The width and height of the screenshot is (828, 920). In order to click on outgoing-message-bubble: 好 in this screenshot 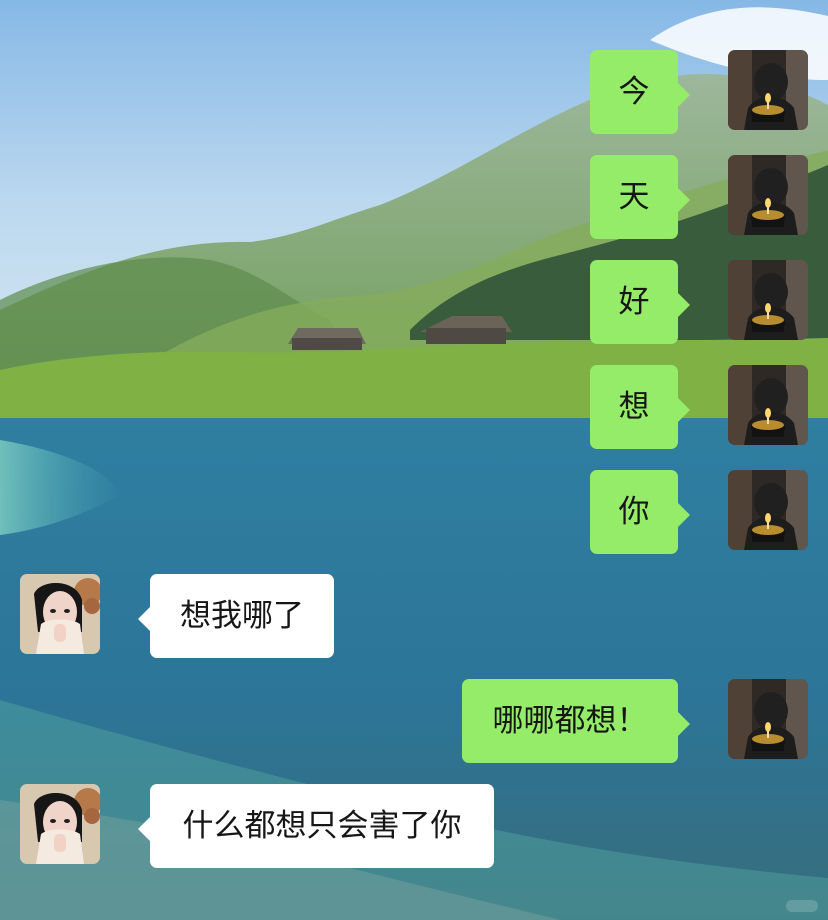, I will do `click(640, 302)`.